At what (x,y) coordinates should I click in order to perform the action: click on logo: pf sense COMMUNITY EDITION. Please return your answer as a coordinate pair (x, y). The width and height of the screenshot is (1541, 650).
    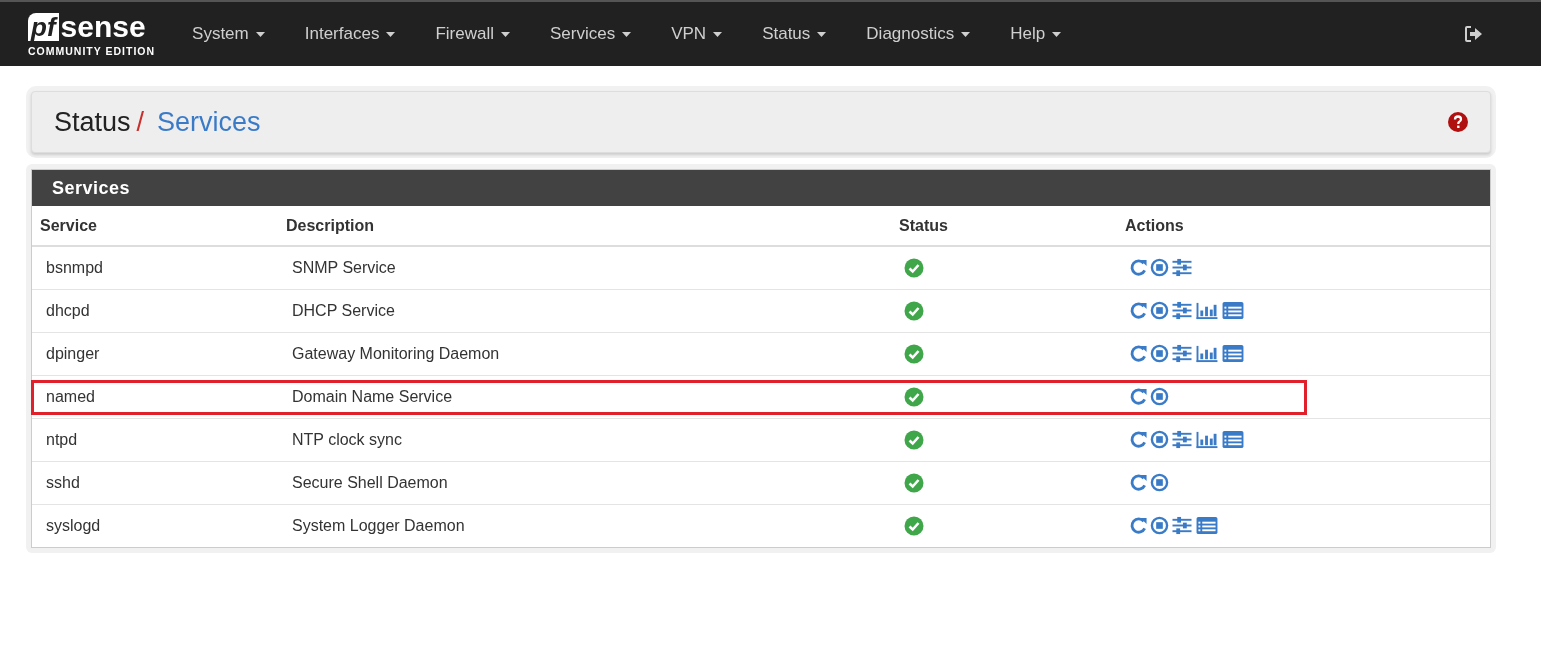
    Looking at the image, I should click on (92, 34).